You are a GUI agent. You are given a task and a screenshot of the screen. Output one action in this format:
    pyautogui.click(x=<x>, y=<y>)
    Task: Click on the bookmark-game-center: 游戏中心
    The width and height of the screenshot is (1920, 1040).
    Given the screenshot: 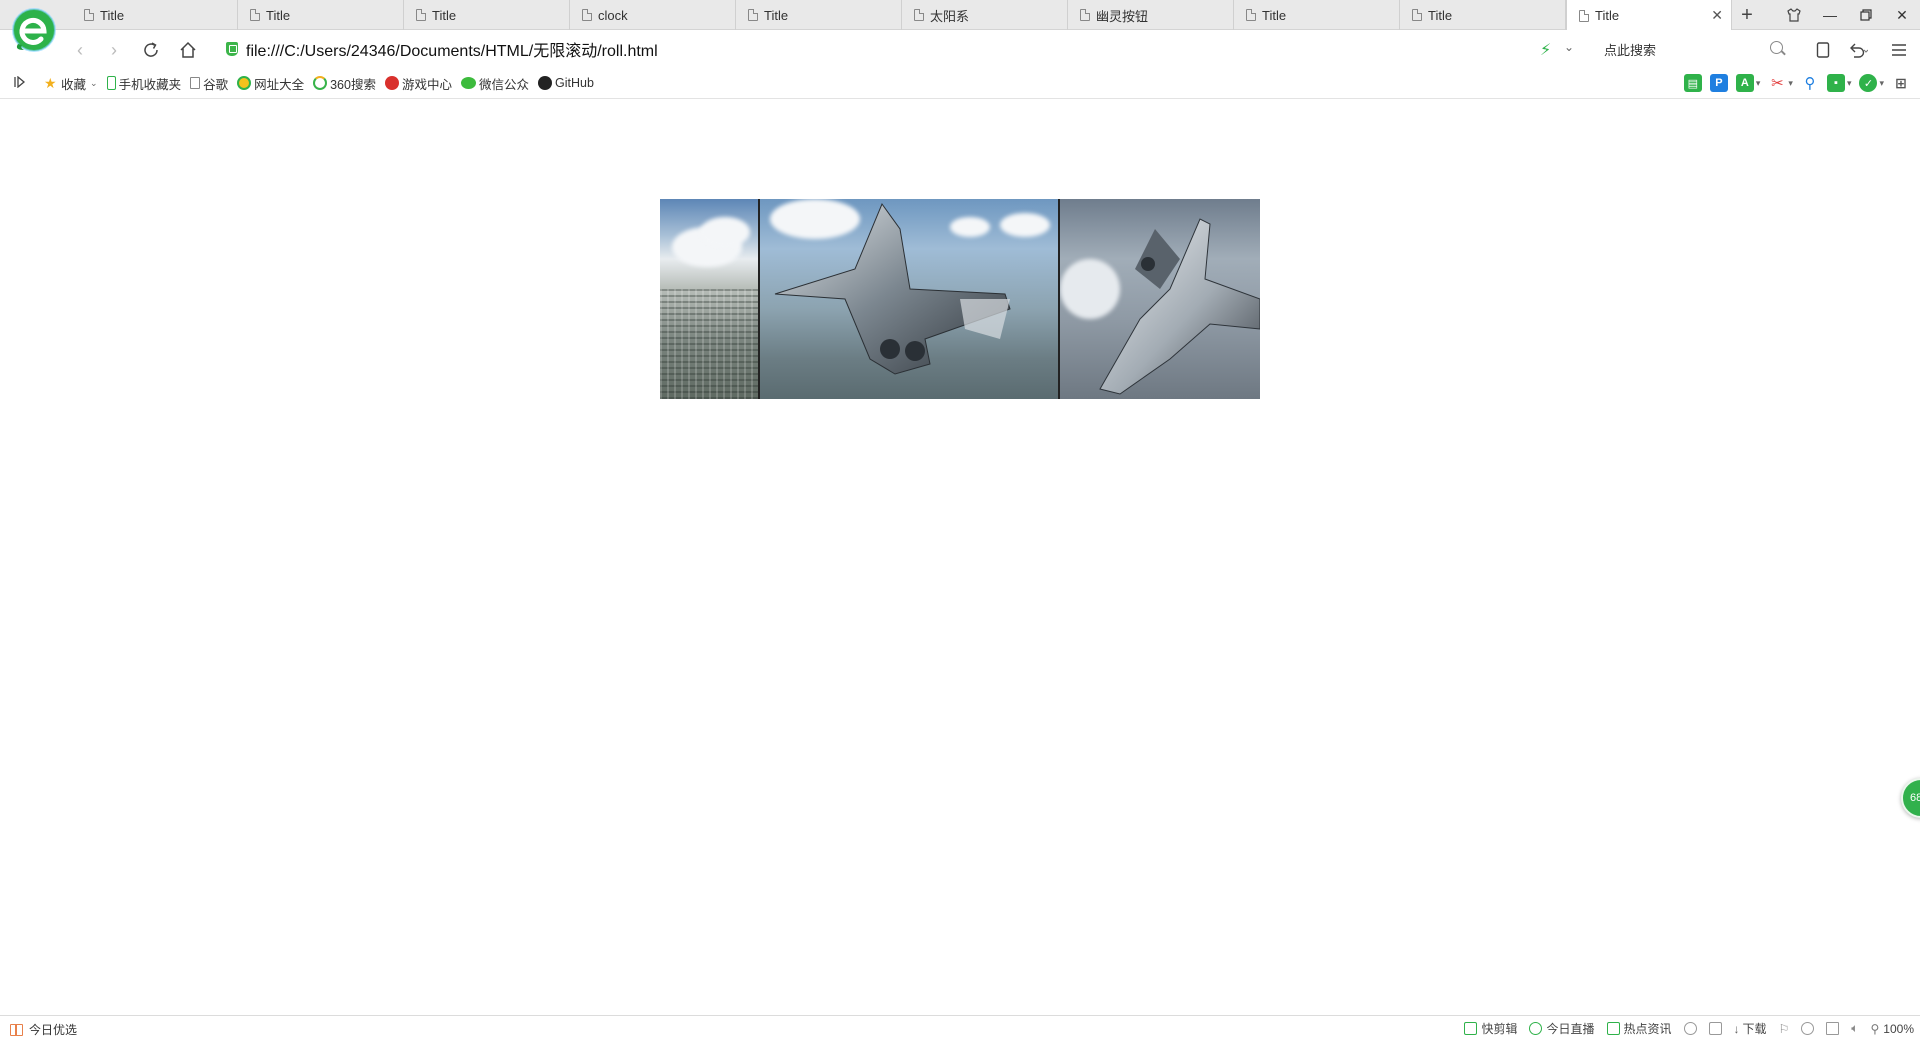 What is the action you would take?
    pyautogui.click(x=418, y=83)
    